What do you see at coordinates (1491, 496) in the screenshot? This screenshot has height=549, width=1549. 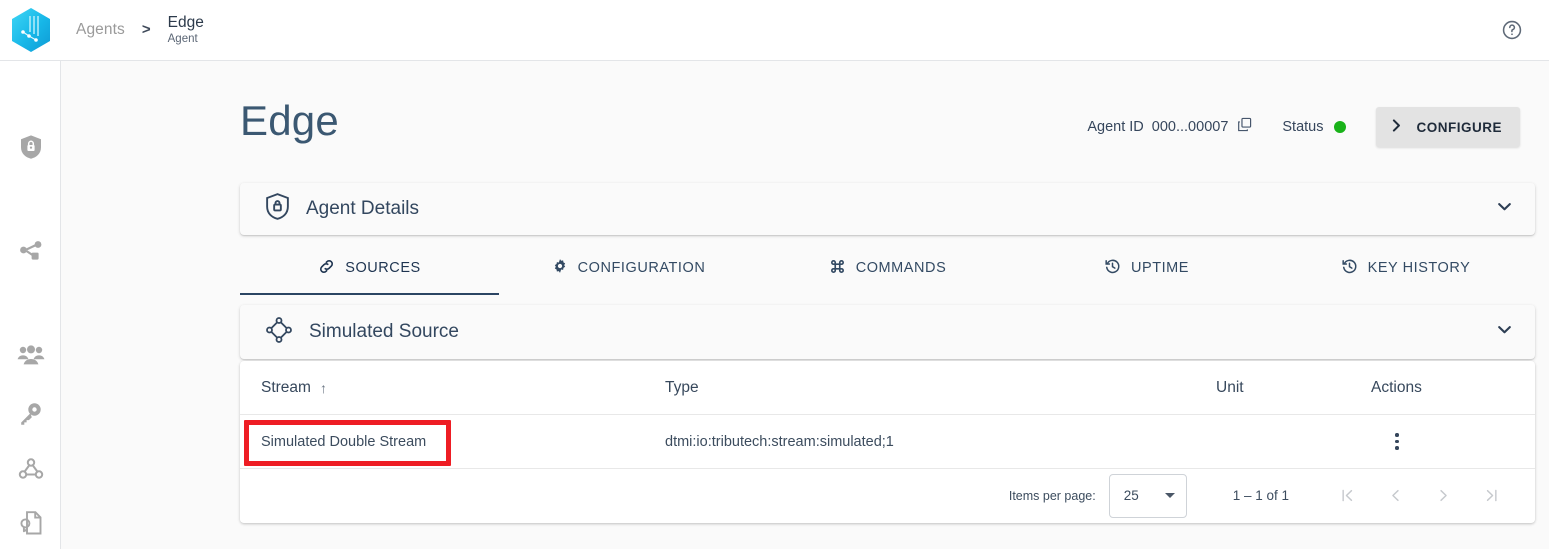 I see `last-page-icon` at bounding box center [1491, 496].